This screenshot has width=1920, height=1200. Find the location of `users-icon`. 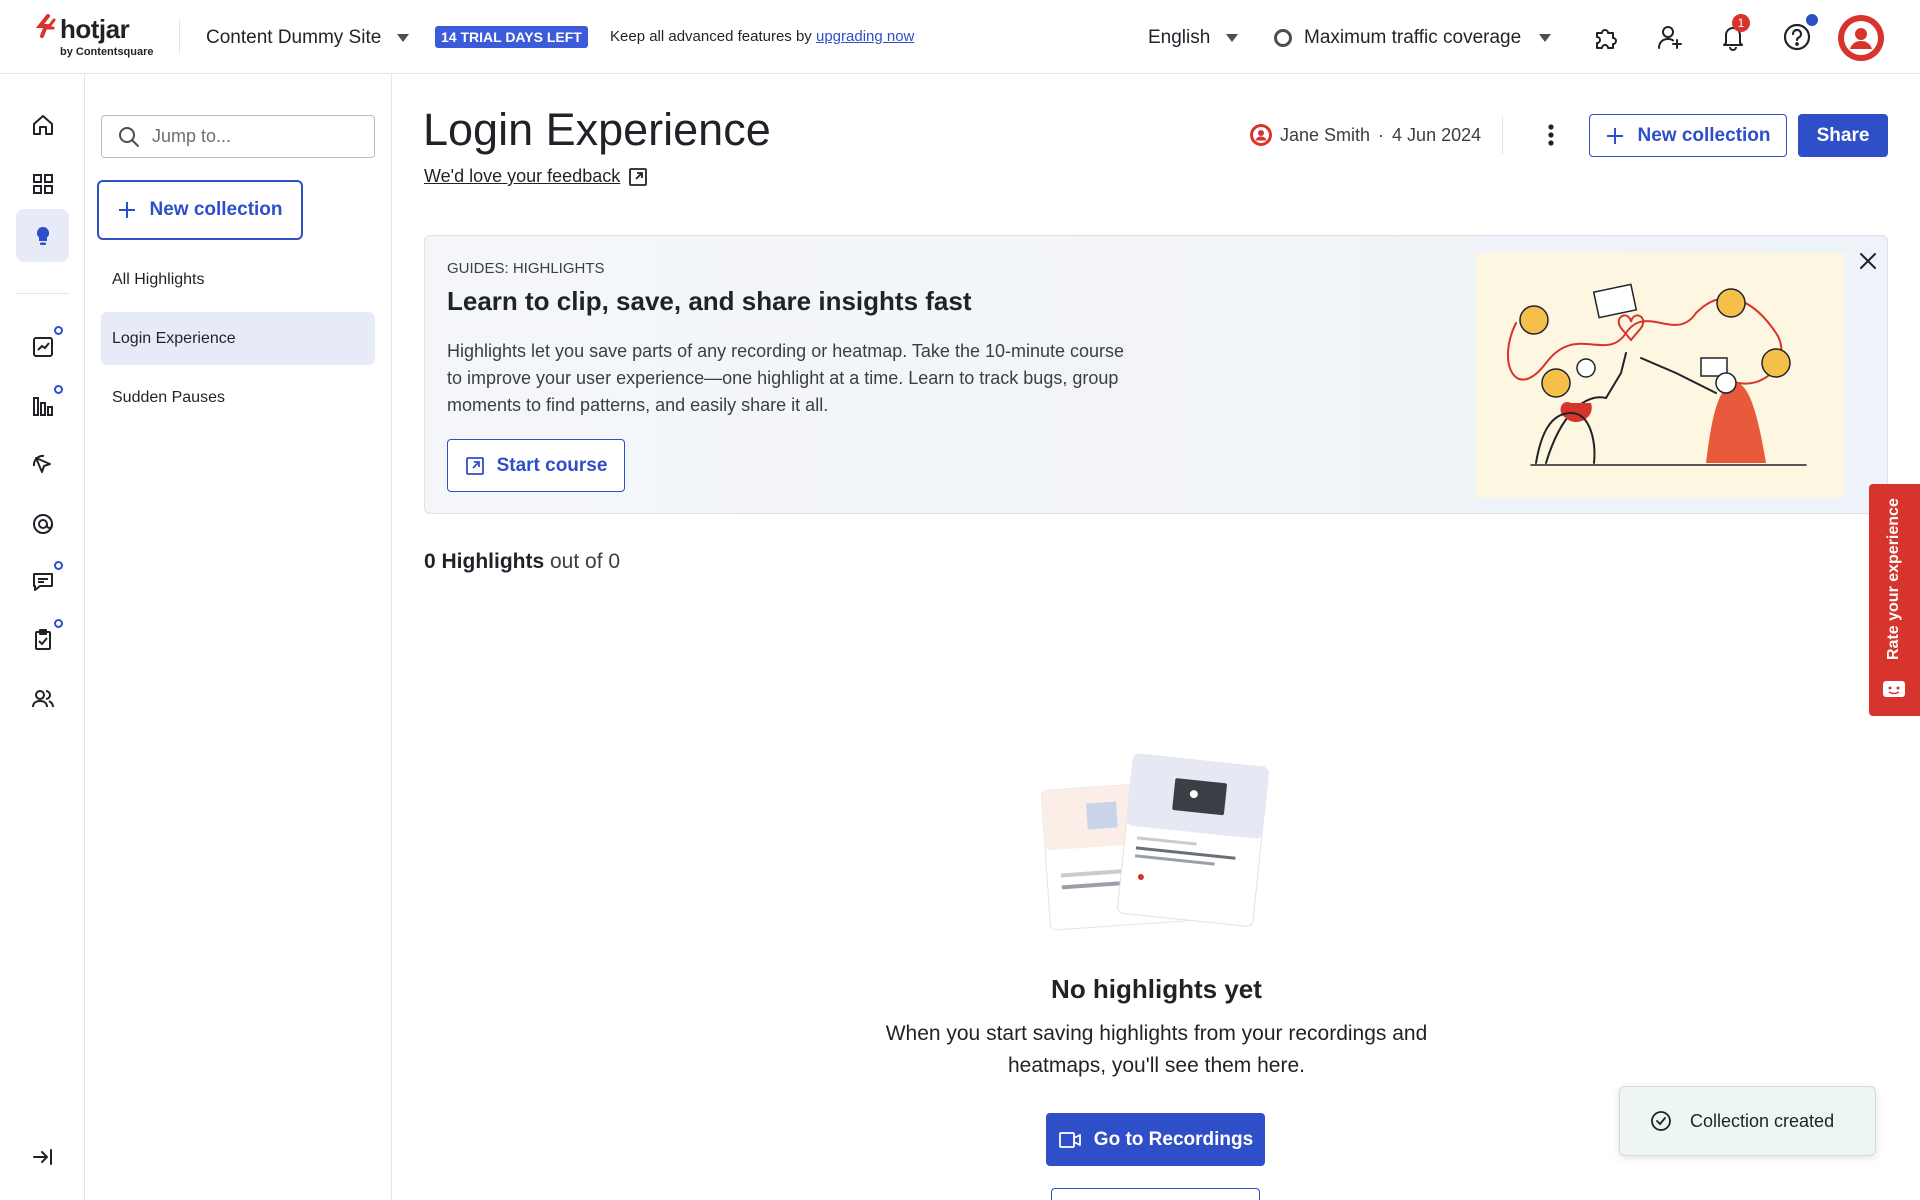

users-icon is located at coordinates (42, 698).